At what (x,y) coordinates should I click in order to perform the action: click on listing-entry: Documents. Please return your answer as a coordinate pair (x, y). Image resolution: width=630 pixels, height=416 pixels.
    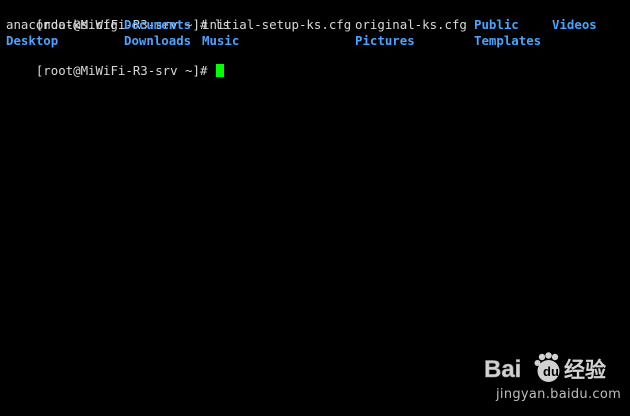
    Looking at the image, I should click on (158, 24).